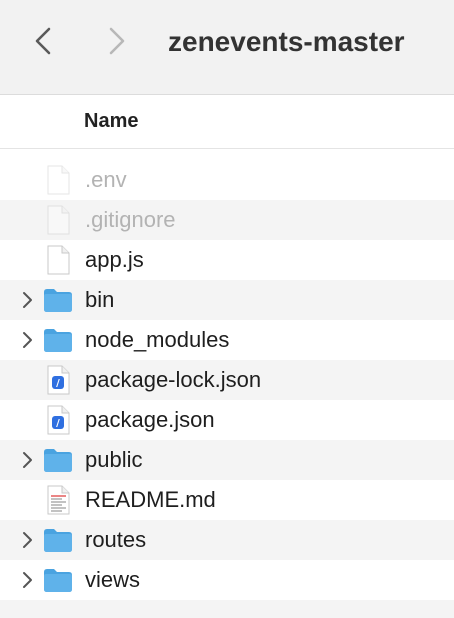  Describe the element at coordinates (130, 219) in the screenshot. I see `file-name: .gitignore` at that location.